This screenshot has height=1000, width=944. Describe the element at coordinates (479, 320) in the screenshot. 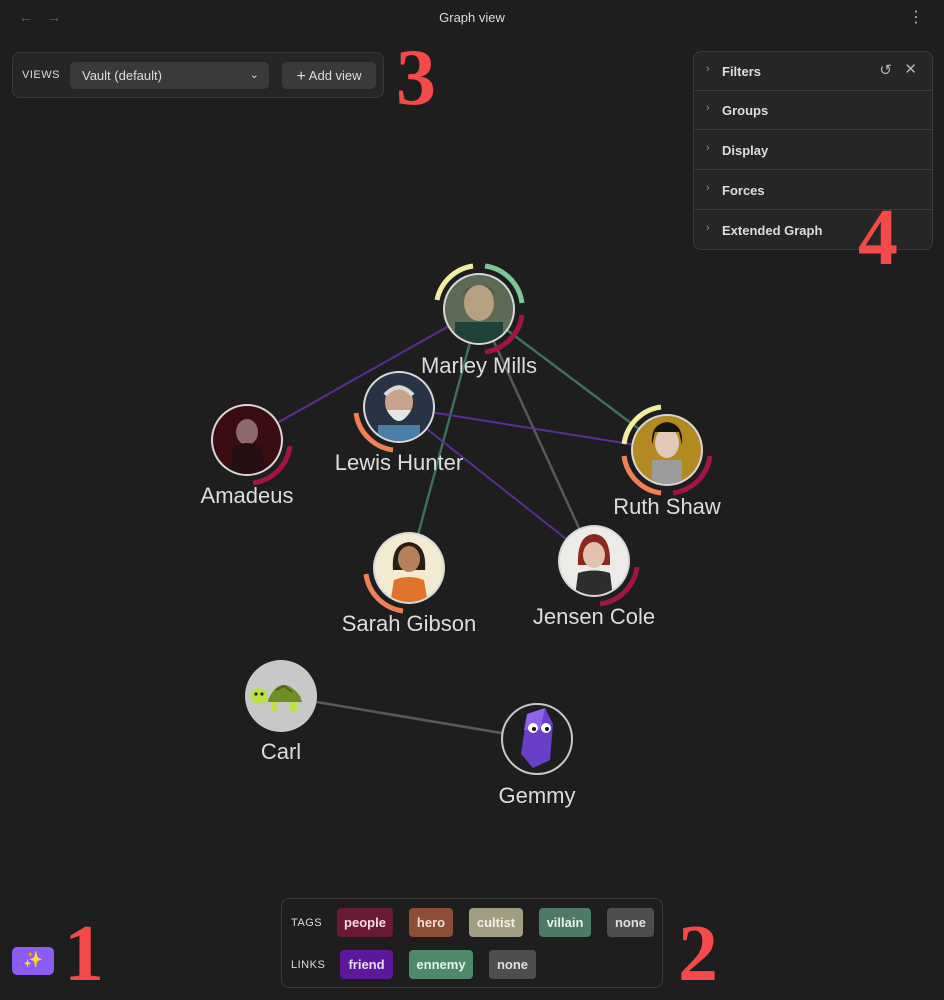

I see `graph-node-marley-mills: Marley Mills` at that location.